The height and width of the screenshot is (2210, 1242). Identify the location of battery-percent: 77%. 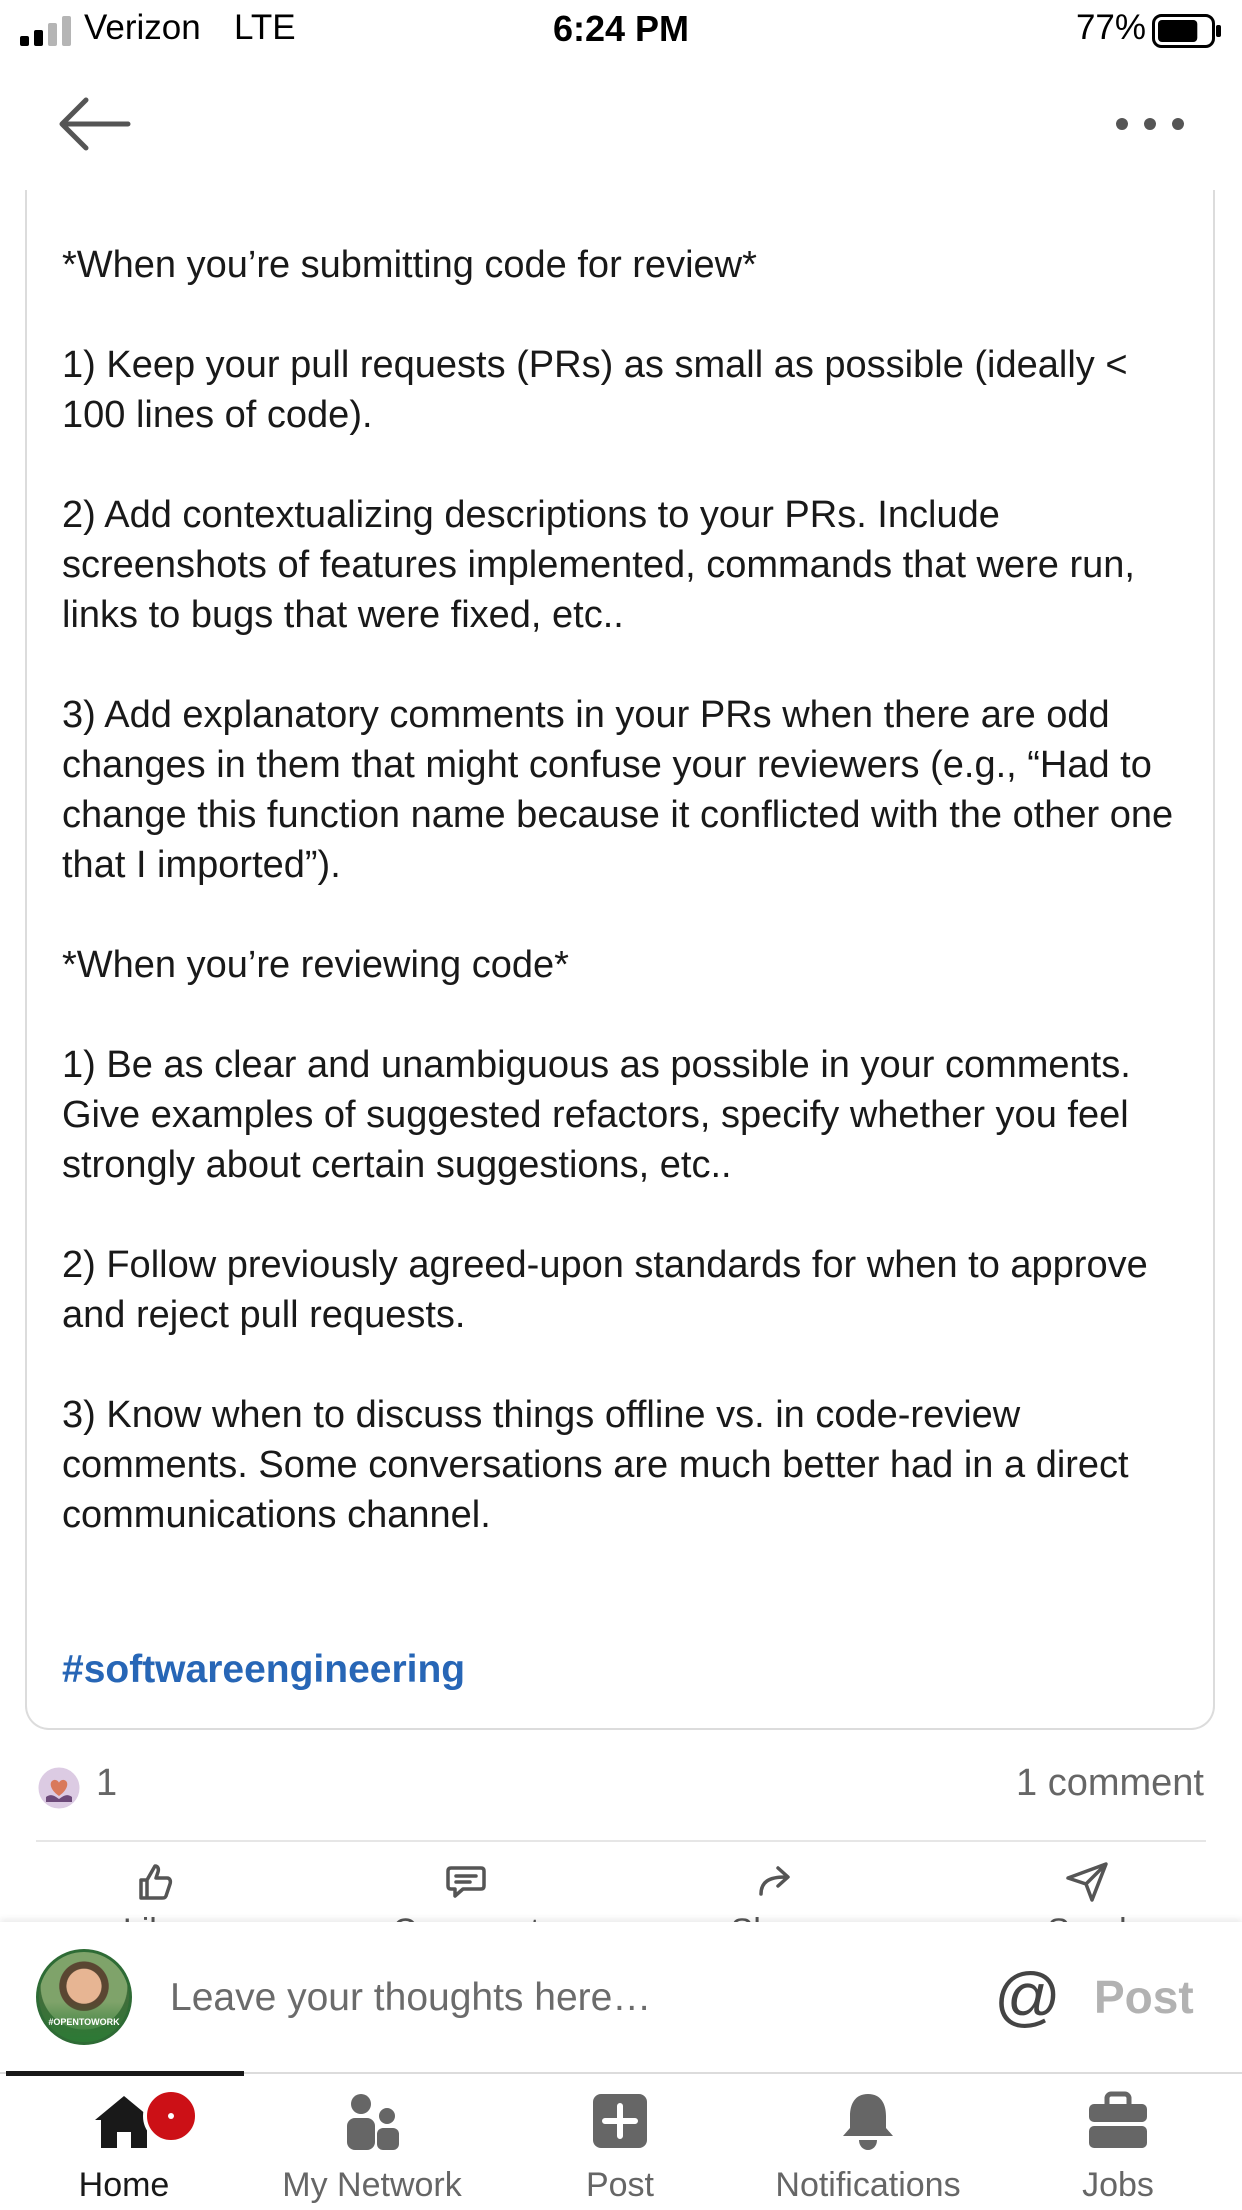
(1110, 27).